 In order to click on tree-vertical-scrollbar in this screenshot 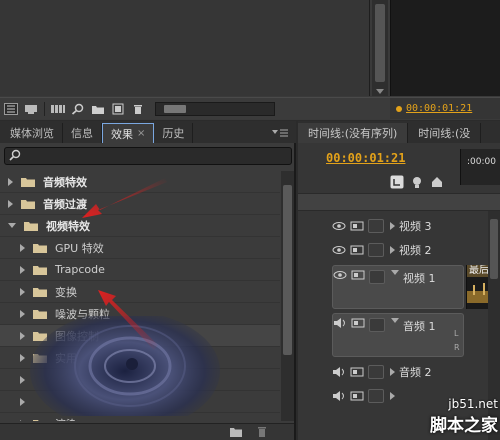, I will do `click(287, 296)`.